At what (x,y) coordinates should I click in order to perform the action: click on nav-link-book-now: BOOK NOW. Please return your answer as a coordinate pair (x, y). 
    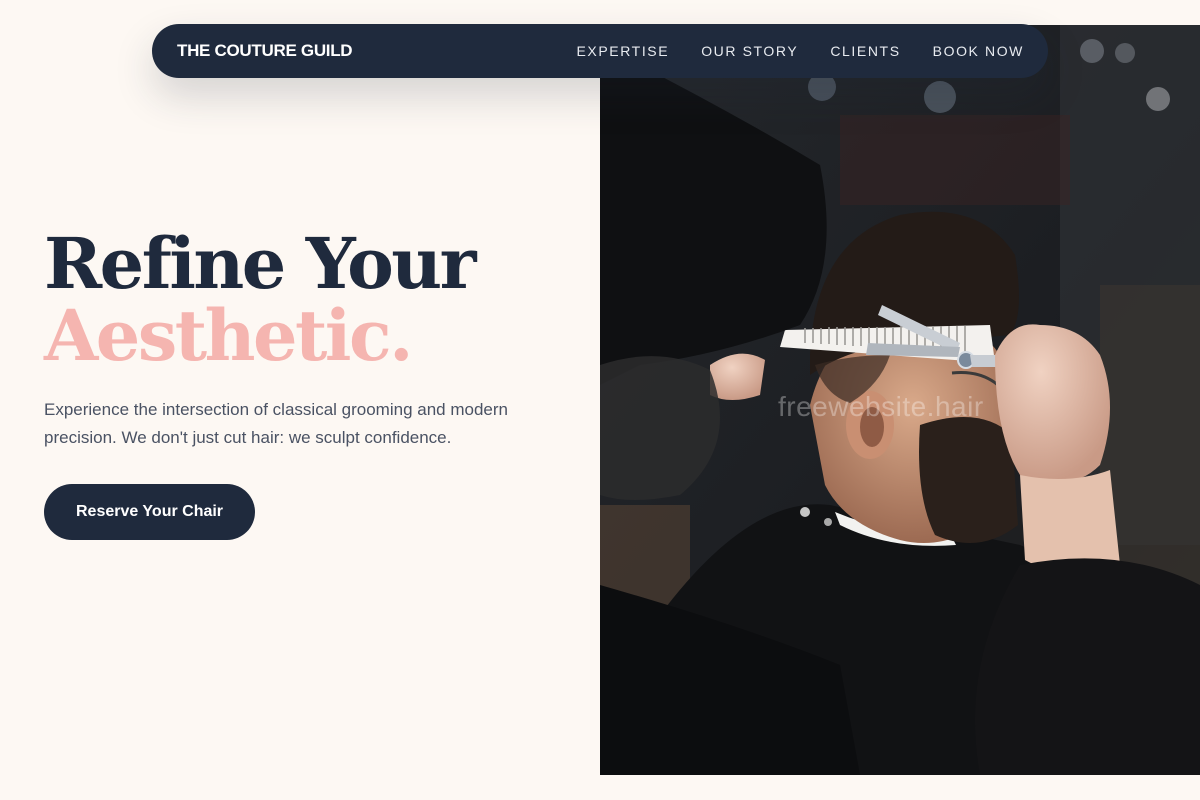
    Looking at the image, I should click on (978, 51).